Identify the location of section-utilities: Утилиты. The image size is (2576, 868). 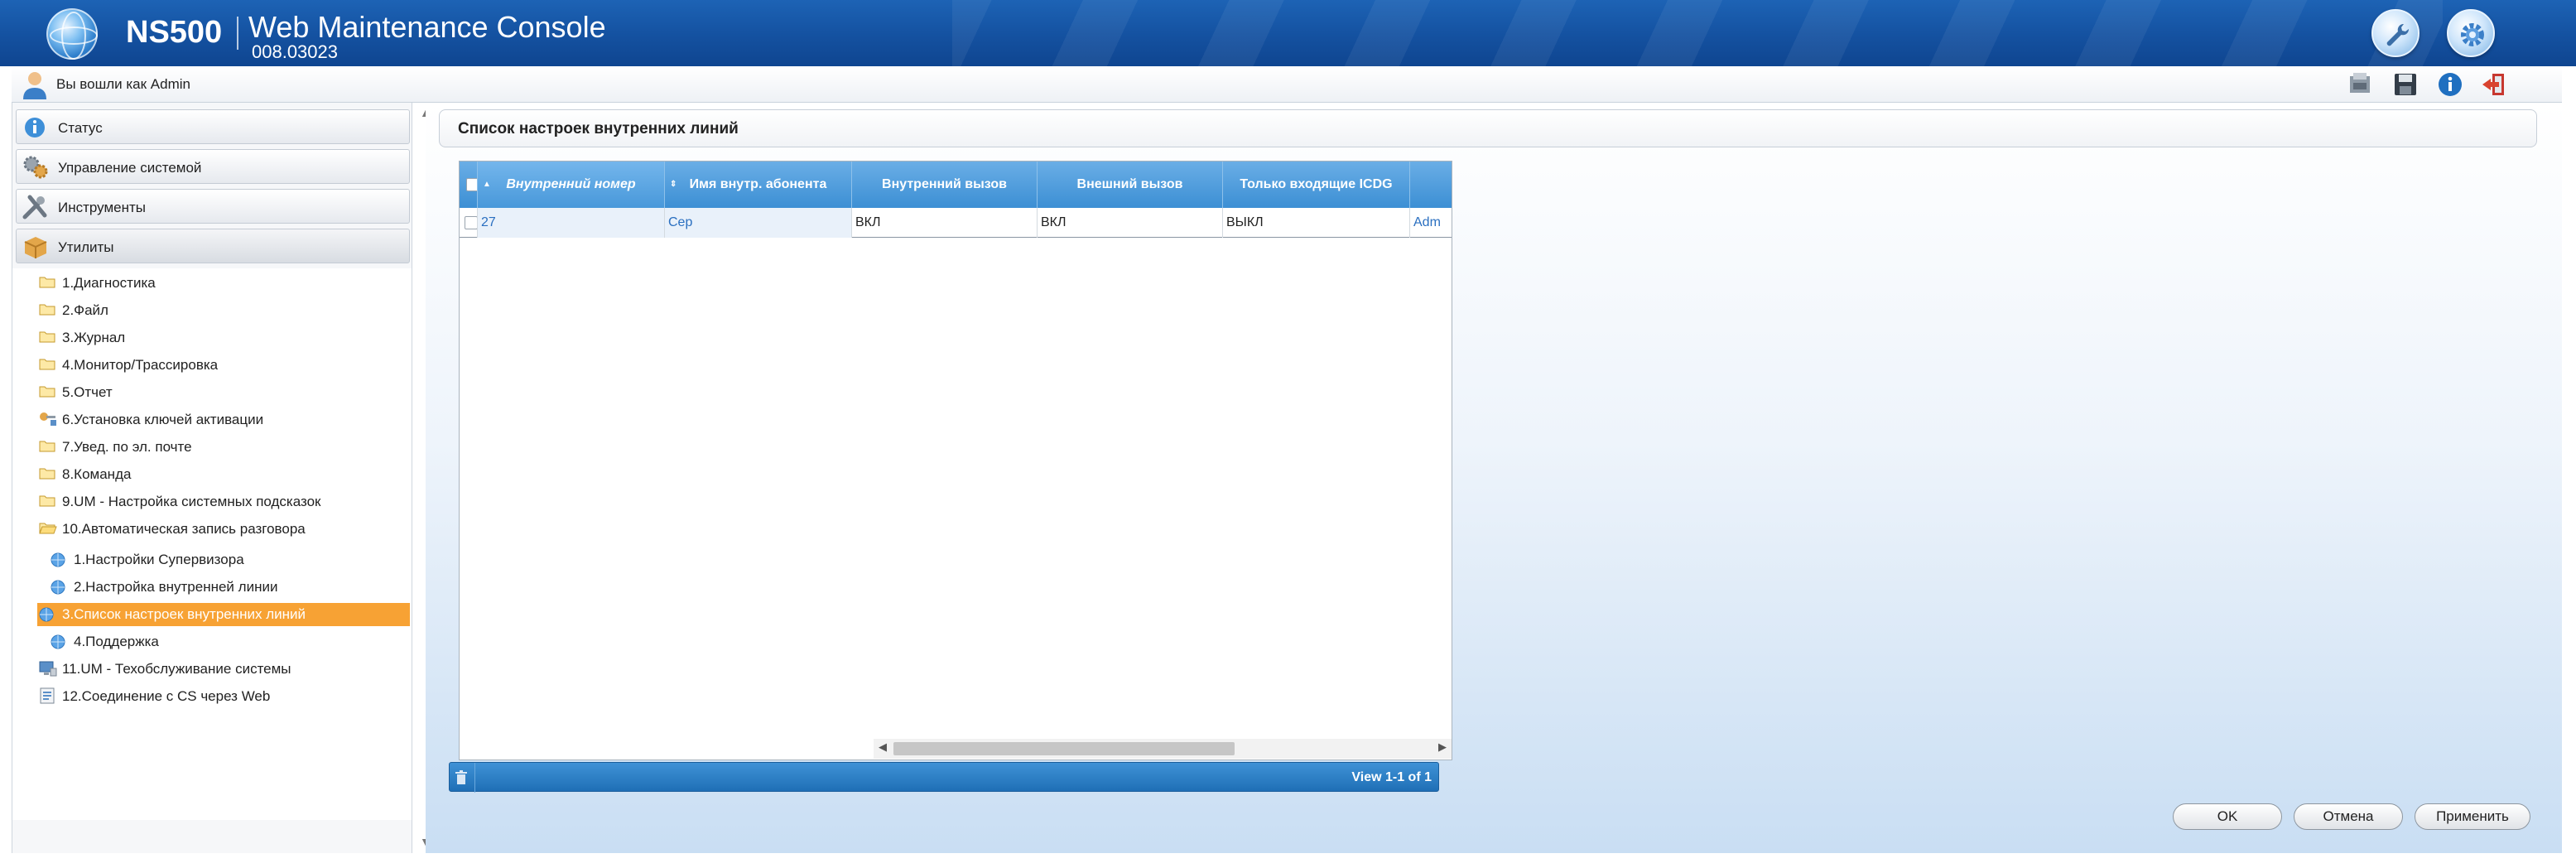
(213, 246).